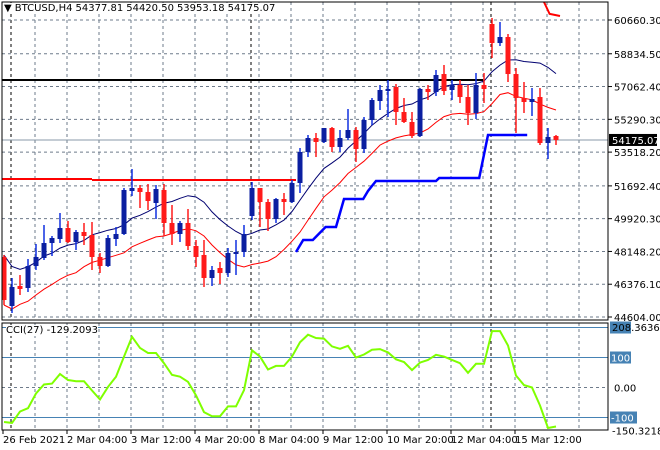  I want to click on time-axis-label: 12 Mar 04:00, so click(484, 440).